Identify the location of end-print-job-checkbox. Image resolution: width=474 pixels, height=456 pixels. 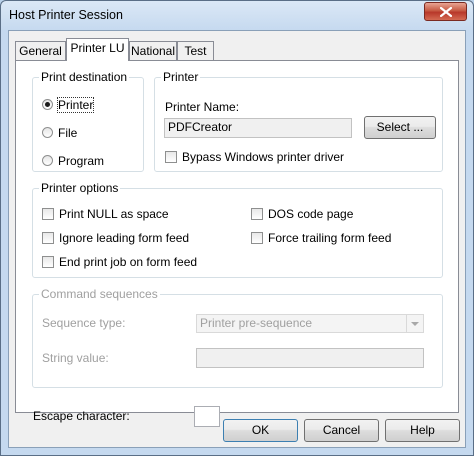
(48, 262).